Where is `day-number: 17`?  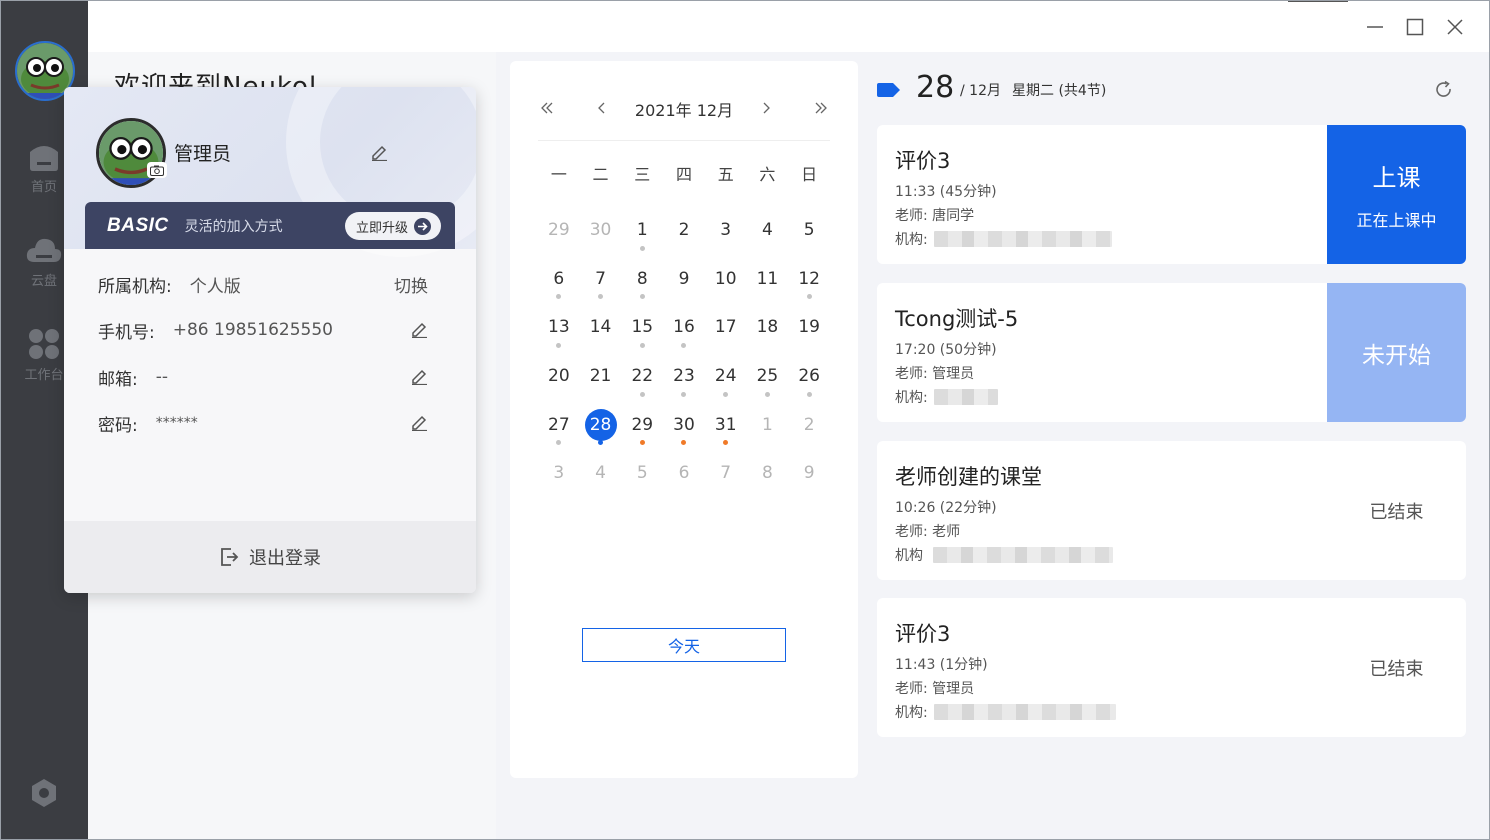 day-number: 17 is located at coordinates (725, 327).